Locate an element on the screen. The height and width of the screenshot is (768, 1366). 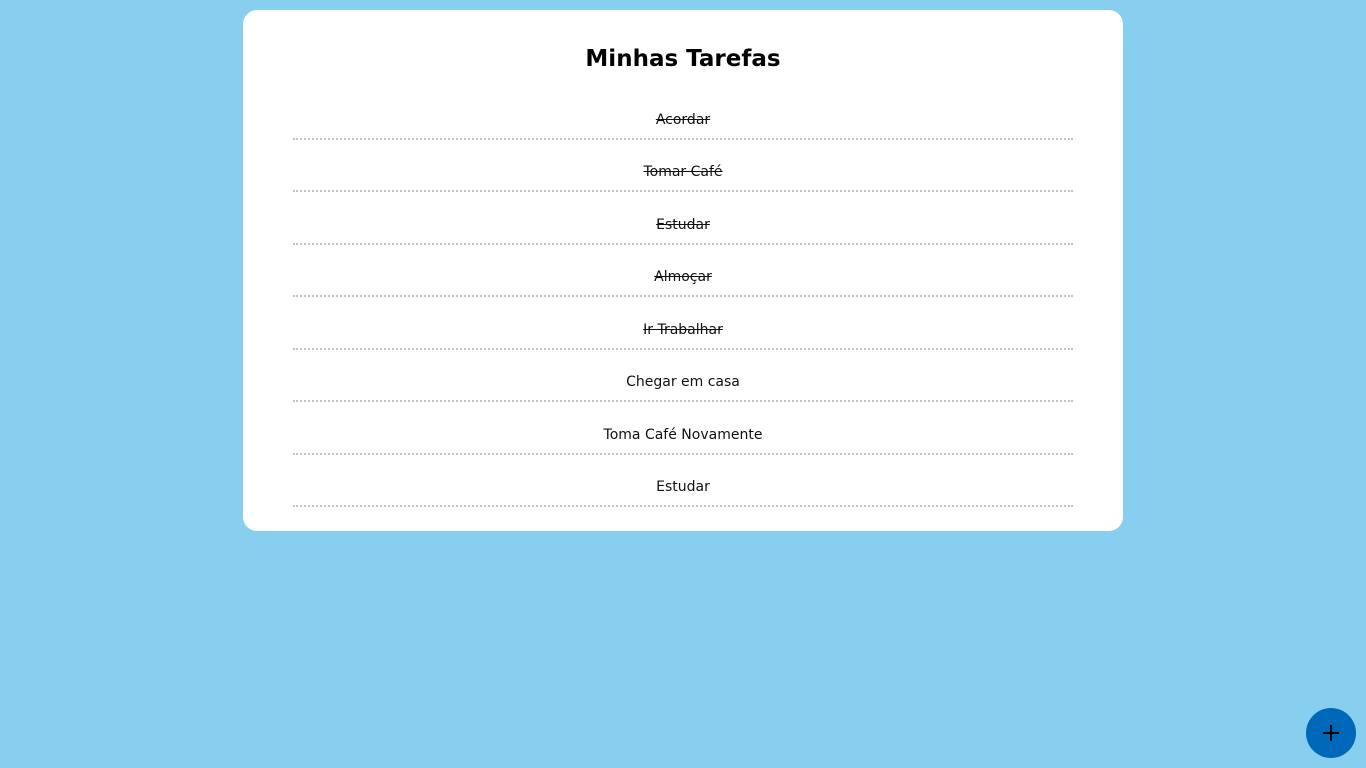
task-item: Toma Café Novamente is located at coordinates (683, 428).